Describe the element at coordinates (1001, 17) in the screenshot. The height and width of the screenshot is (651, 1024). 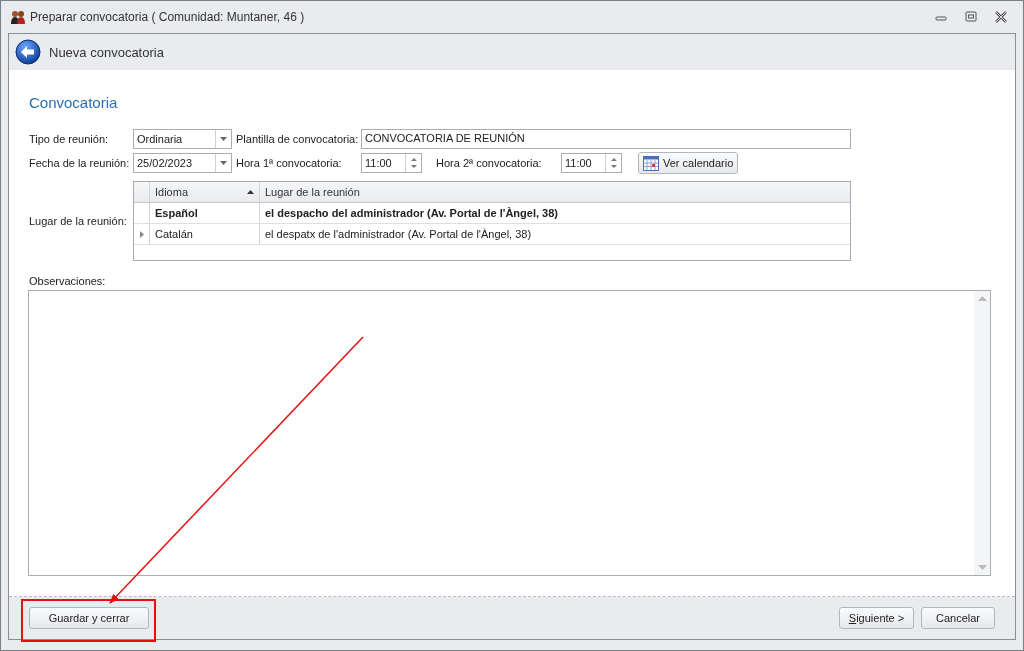
I see `close-icon` at that location.